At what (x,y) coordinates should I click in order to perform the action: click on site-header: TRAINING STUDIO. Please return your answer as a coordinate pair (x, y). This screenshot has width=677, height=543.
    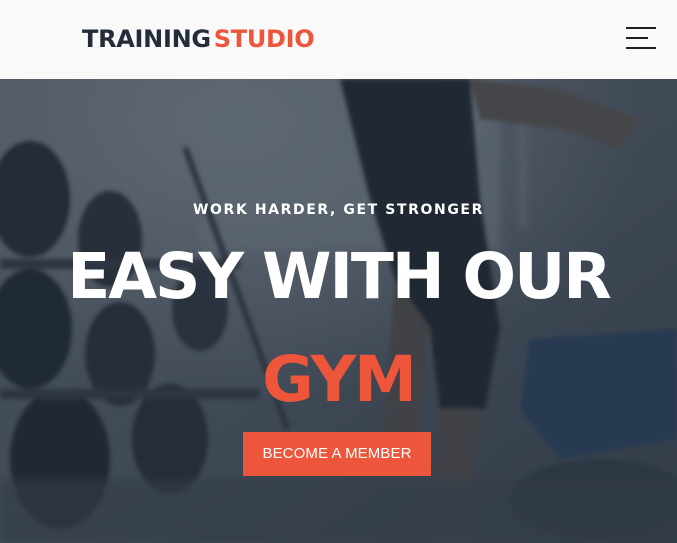
    Looking at the image, I should click on (338, 39).